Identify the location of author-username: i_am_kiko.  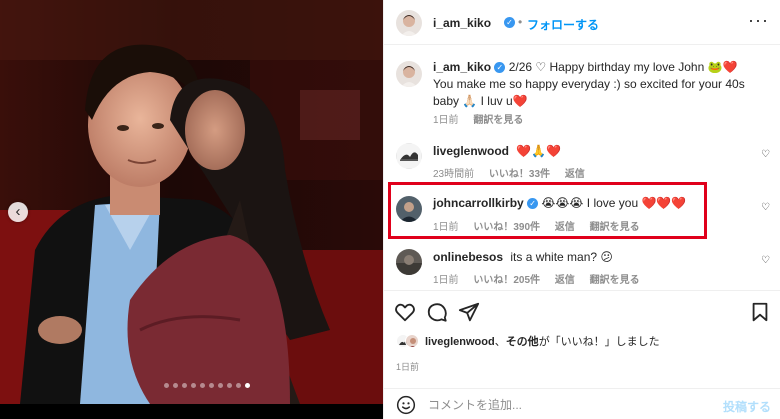
(462, 23).